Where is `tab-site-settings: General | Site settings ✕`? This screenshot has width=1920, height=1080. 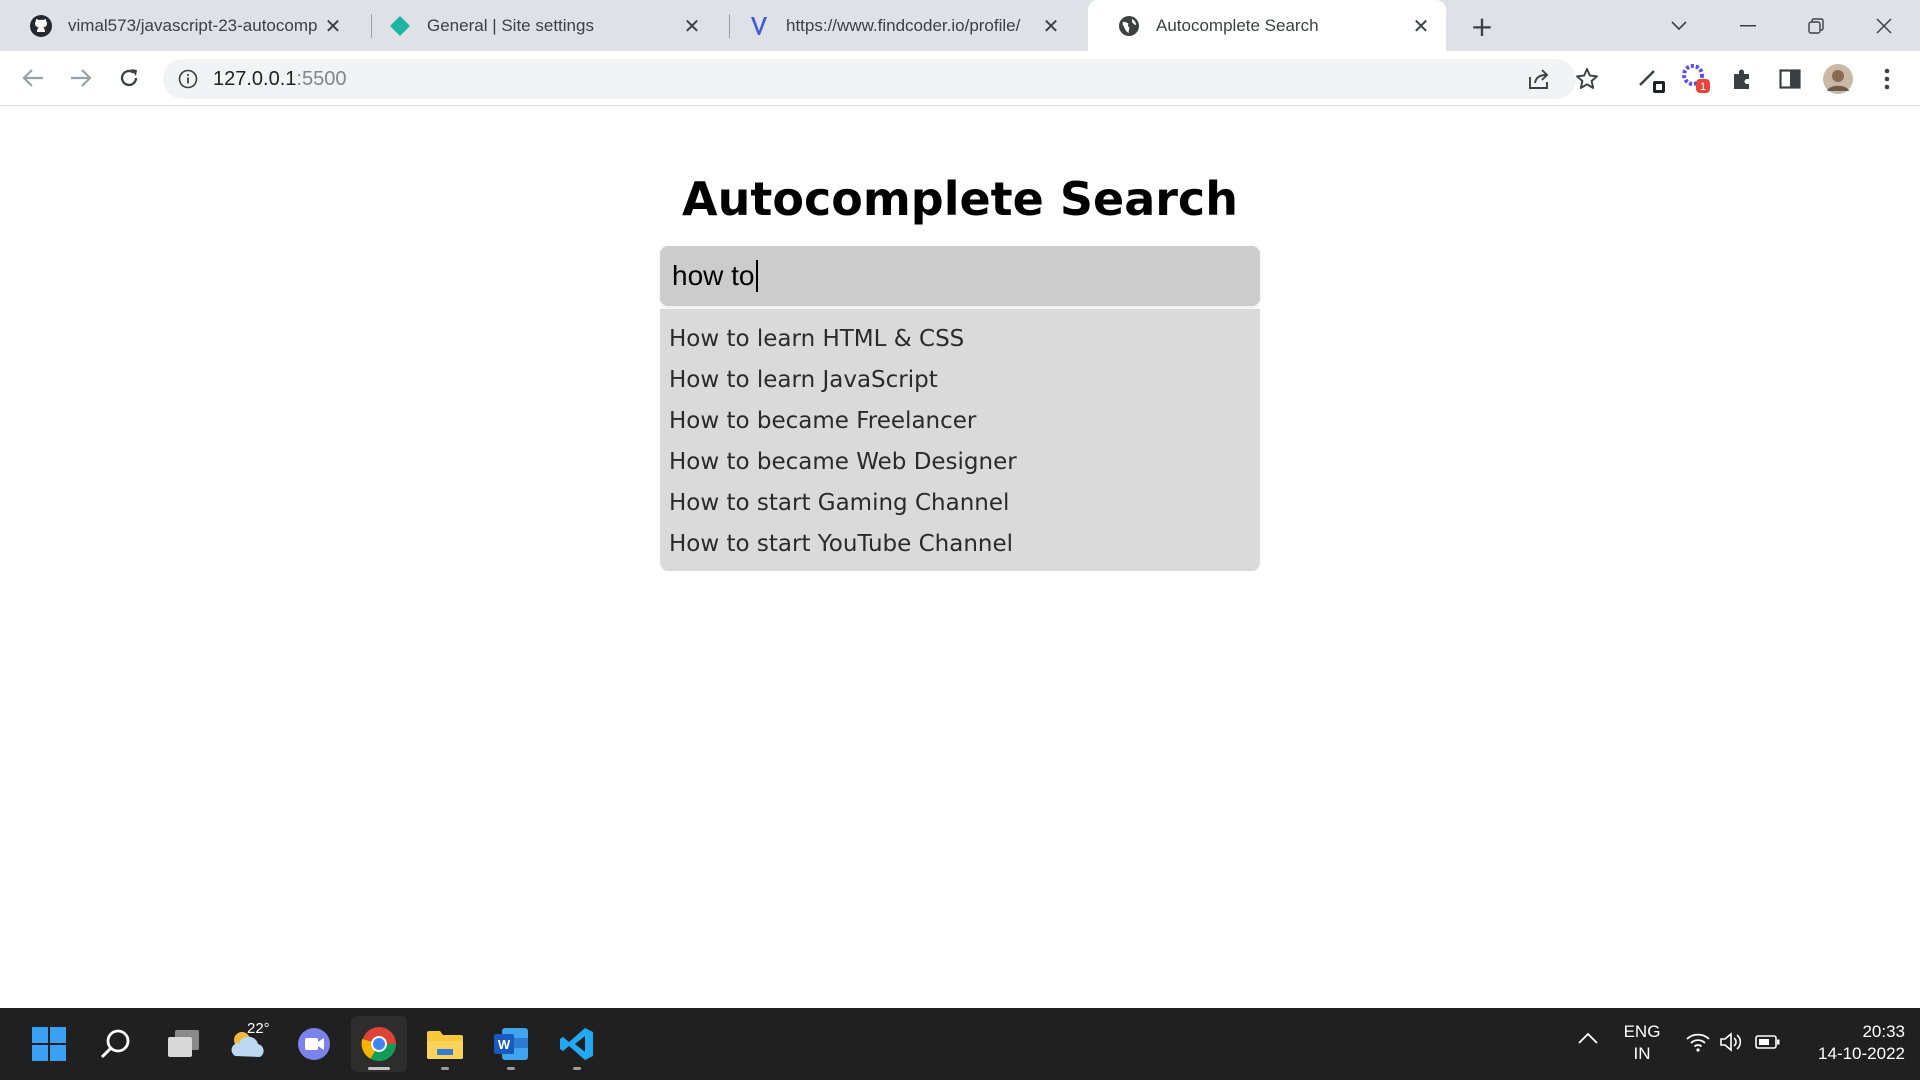
tab-site-settings: General | Site settings ✕ is located at coordinates (538, 25).